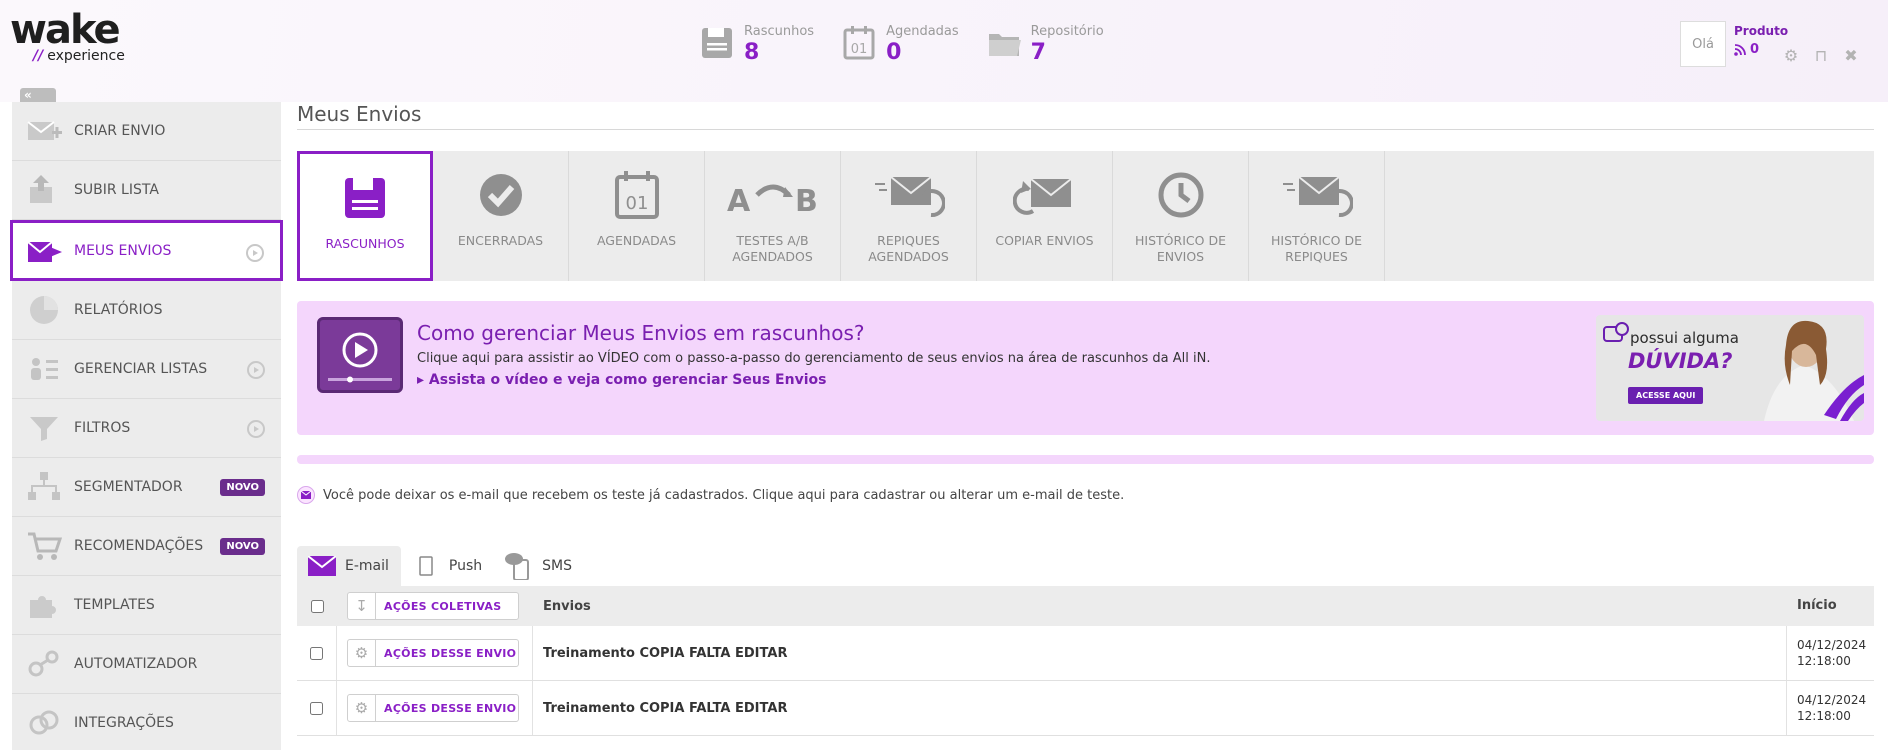  Describe the element at coordinates (773, 216) in the screenshot. I see `tab-testes-ab: AB TESTES A/B AGENDADOS` at that location.